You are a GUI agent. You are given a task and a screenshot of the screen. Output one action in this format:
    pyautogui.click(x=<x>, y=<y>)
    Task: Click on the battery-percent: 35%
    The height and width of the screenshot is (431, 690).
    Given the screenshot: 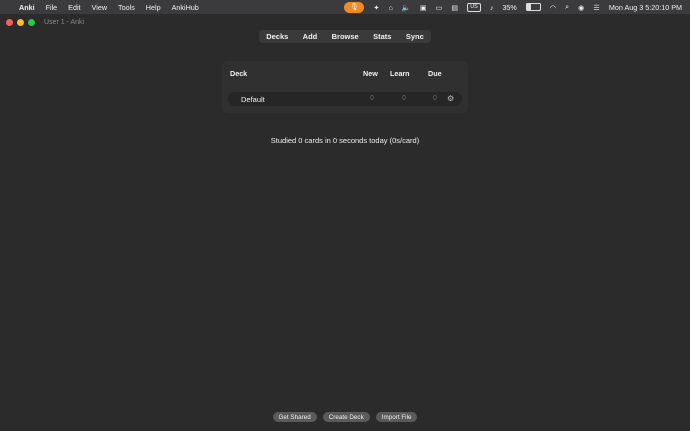 What is the action you would take?
    pyautogui.click(x=509, y=7)
    